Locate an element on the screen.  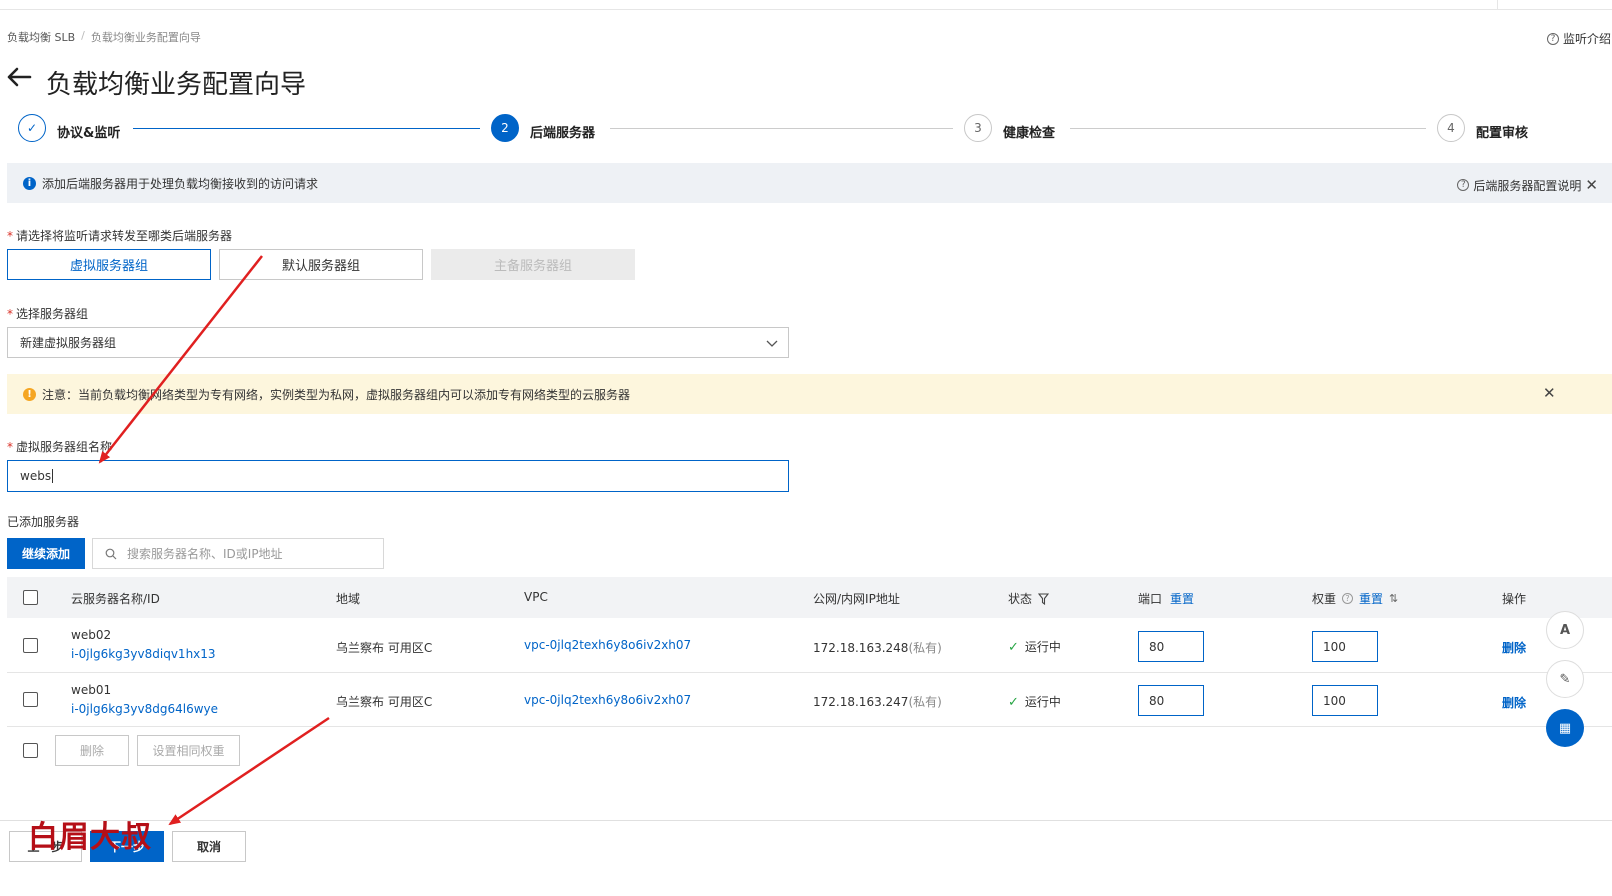
col-status-label: 状态 is located at coordinates (1020, 599).